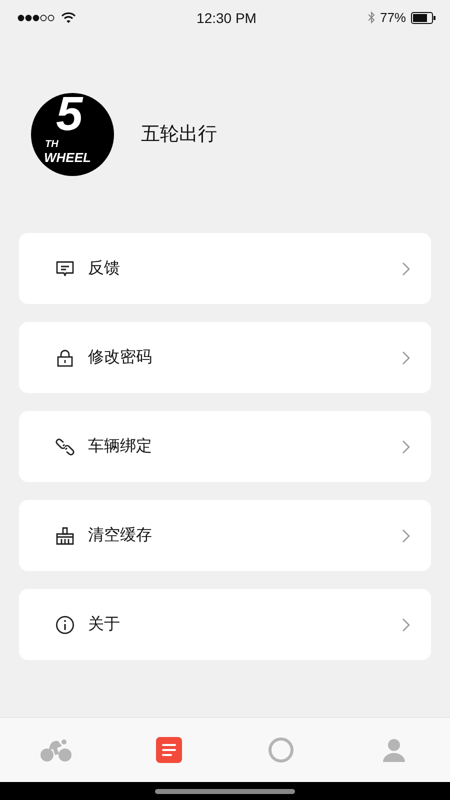 The height and width of the screenshot is (800, 450). Describe the element at coordinates (67, 157) in the screenshot. I see `logo-word: WHEEL` at that location.